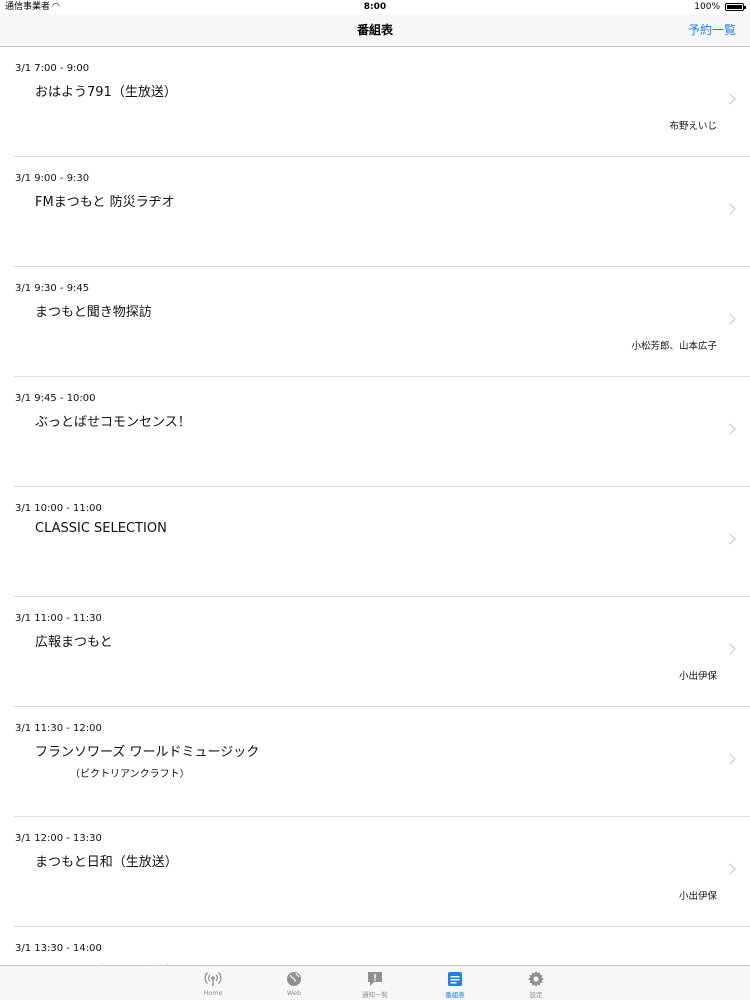  I want to click on program-time: 3/1 9:30 - 9:45, so click(52, 288).